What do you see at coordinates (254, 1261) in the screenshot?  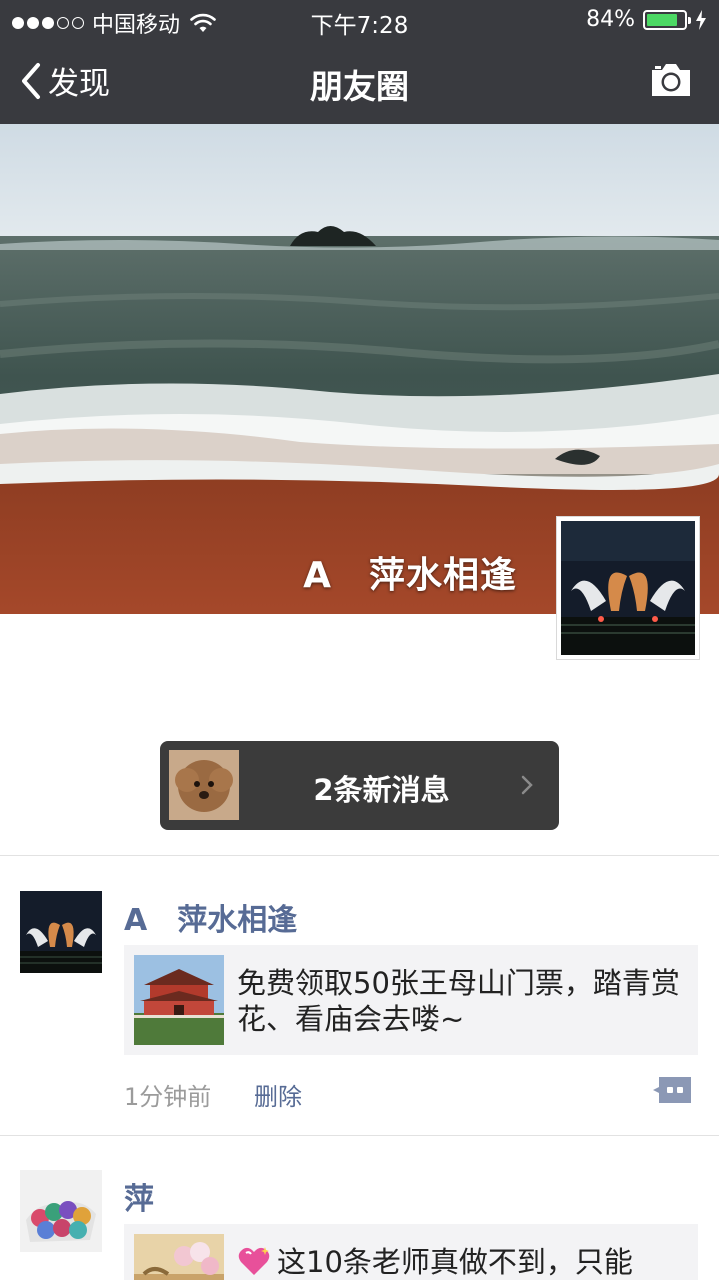 I see `sparkling-heart-icon` at bounding box center [254, 1261].